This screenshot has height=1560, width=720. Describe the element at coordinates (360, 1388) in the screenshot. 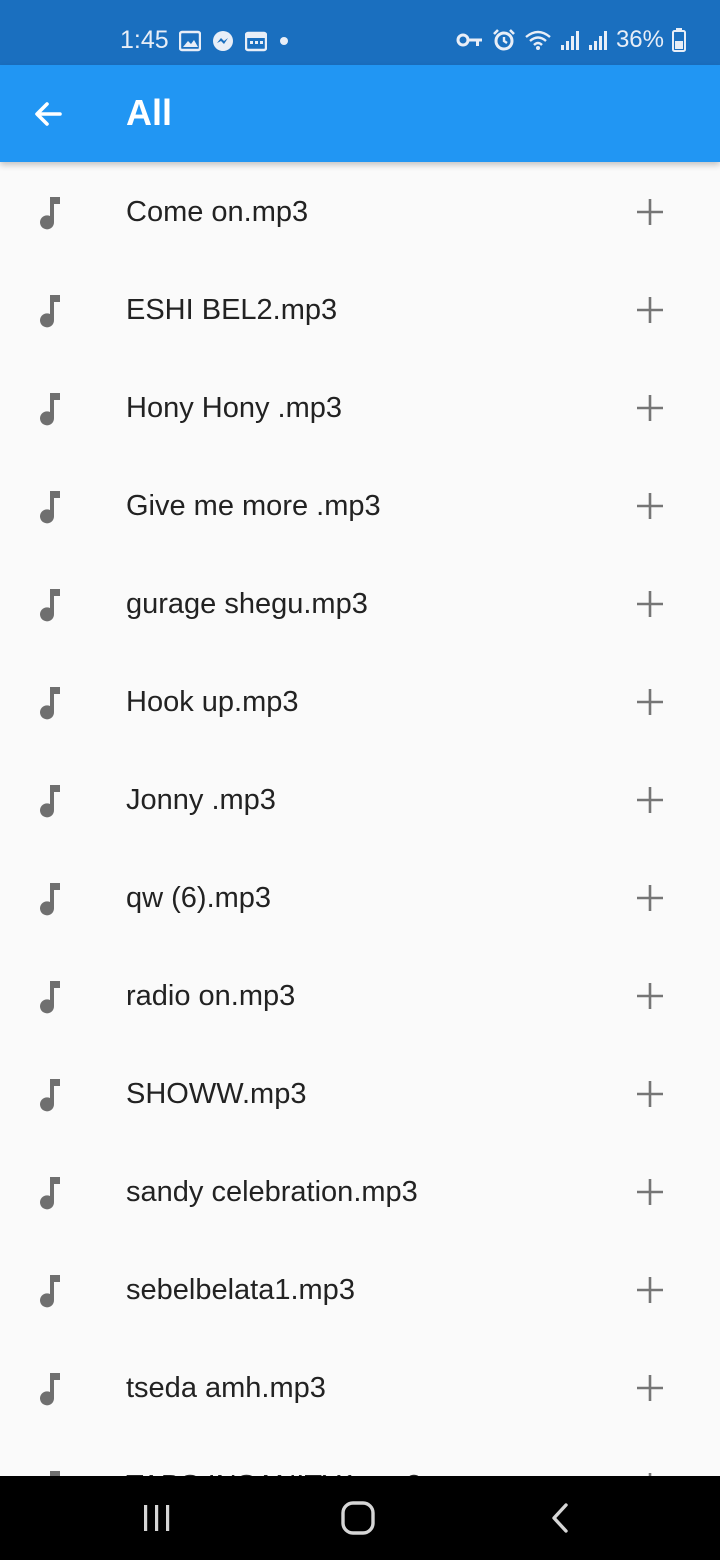

I see `list-item: tseda amh.mp3` at that location.